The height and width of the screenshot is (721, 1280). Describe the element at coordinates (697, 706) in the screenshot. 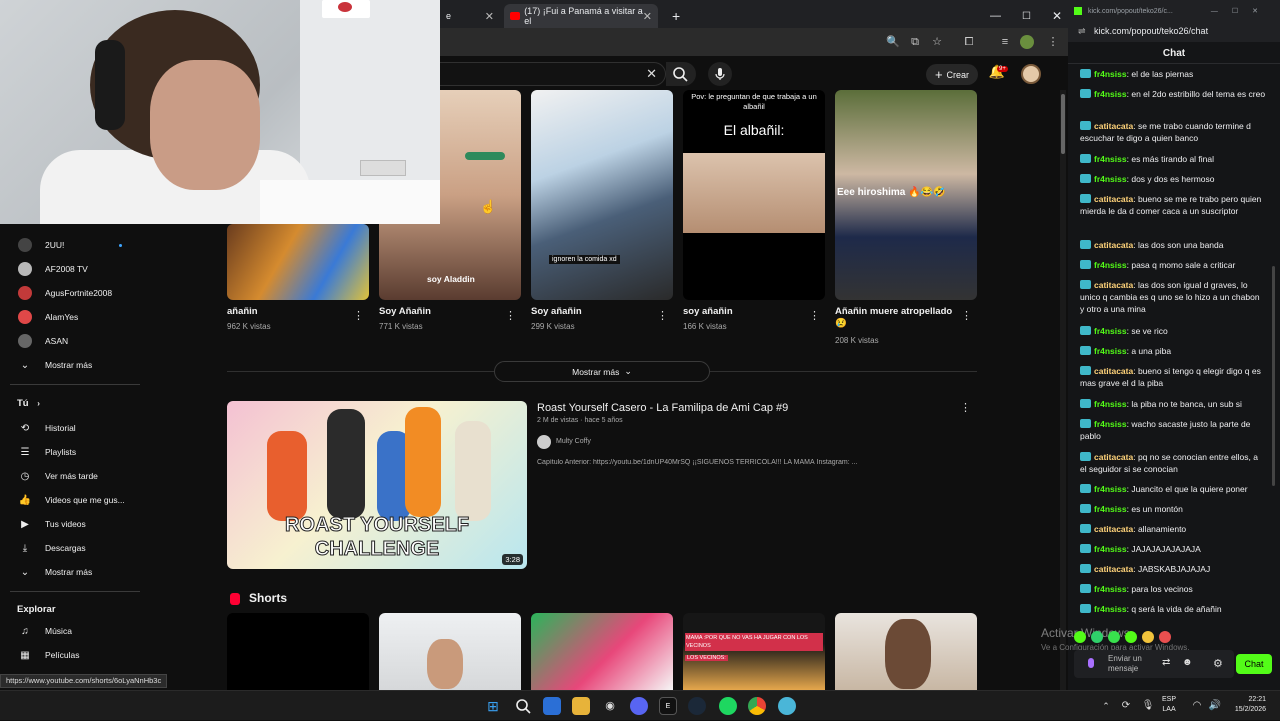

I see `steam-icon` at that location.